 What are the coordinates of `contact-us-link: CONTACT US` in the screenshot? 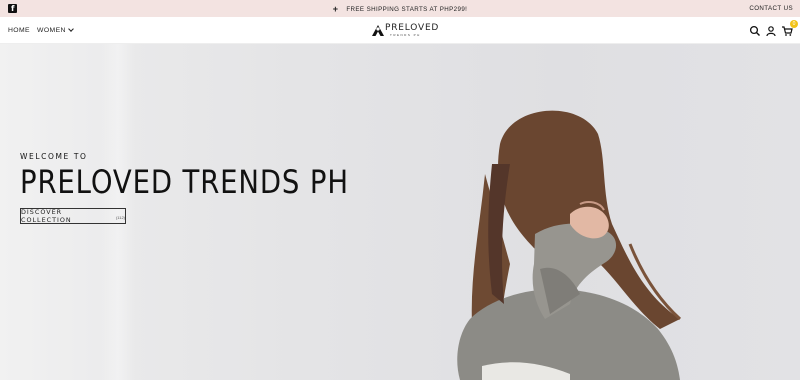 It's located at (771, 8).